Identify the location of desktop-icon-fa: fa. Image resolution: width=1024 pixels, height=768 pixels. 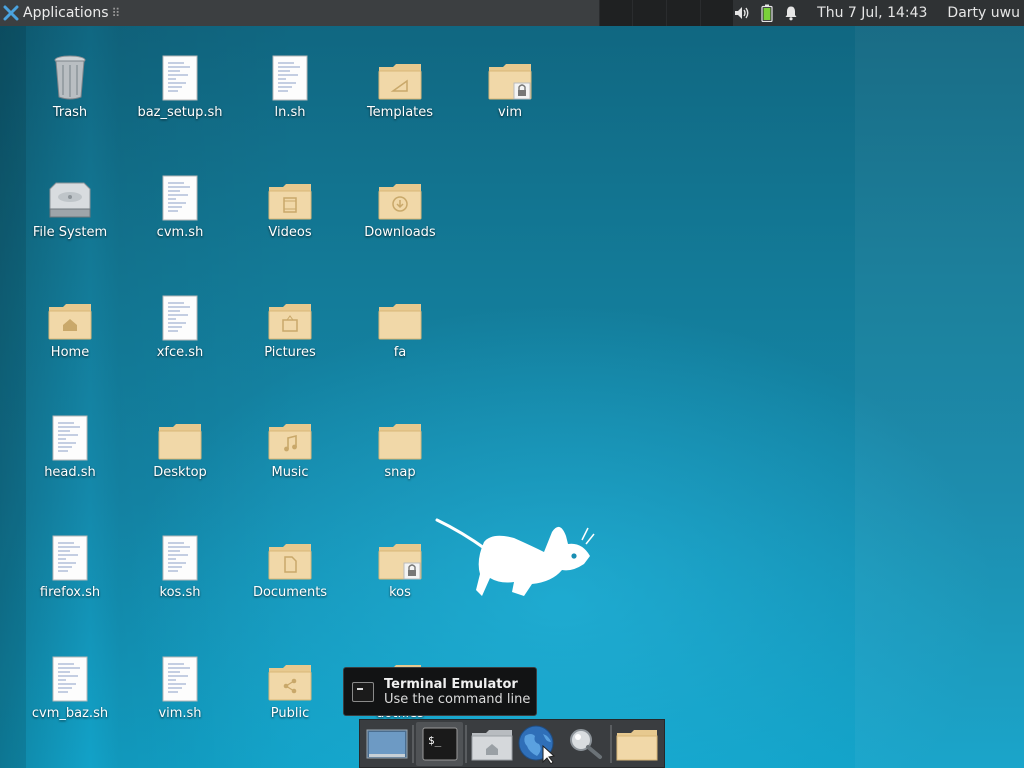
(400, 322).